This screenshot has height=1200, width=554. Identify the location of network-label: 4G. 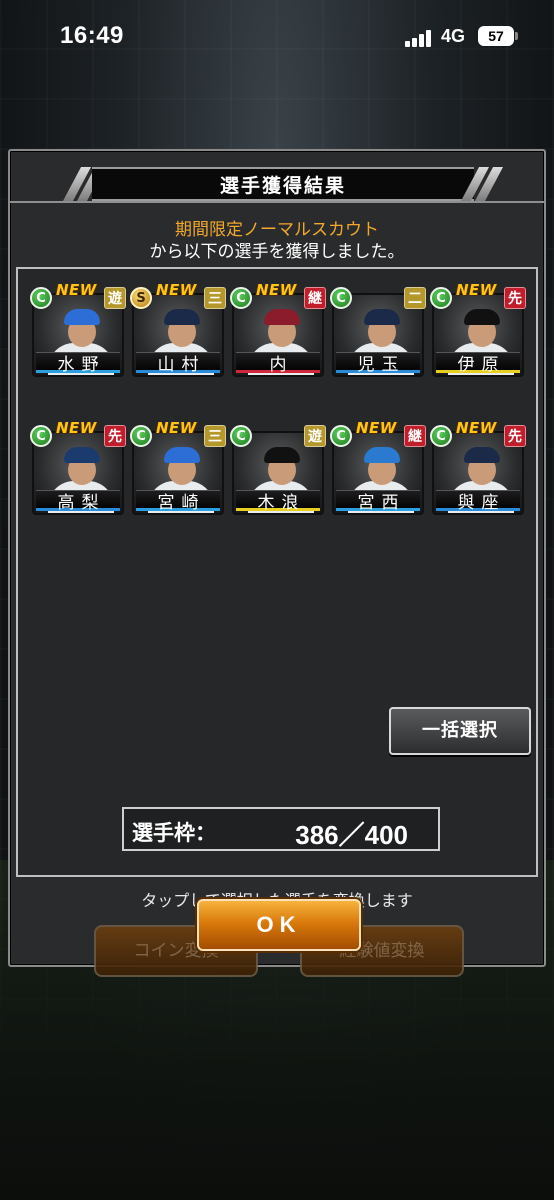
(453, 36).